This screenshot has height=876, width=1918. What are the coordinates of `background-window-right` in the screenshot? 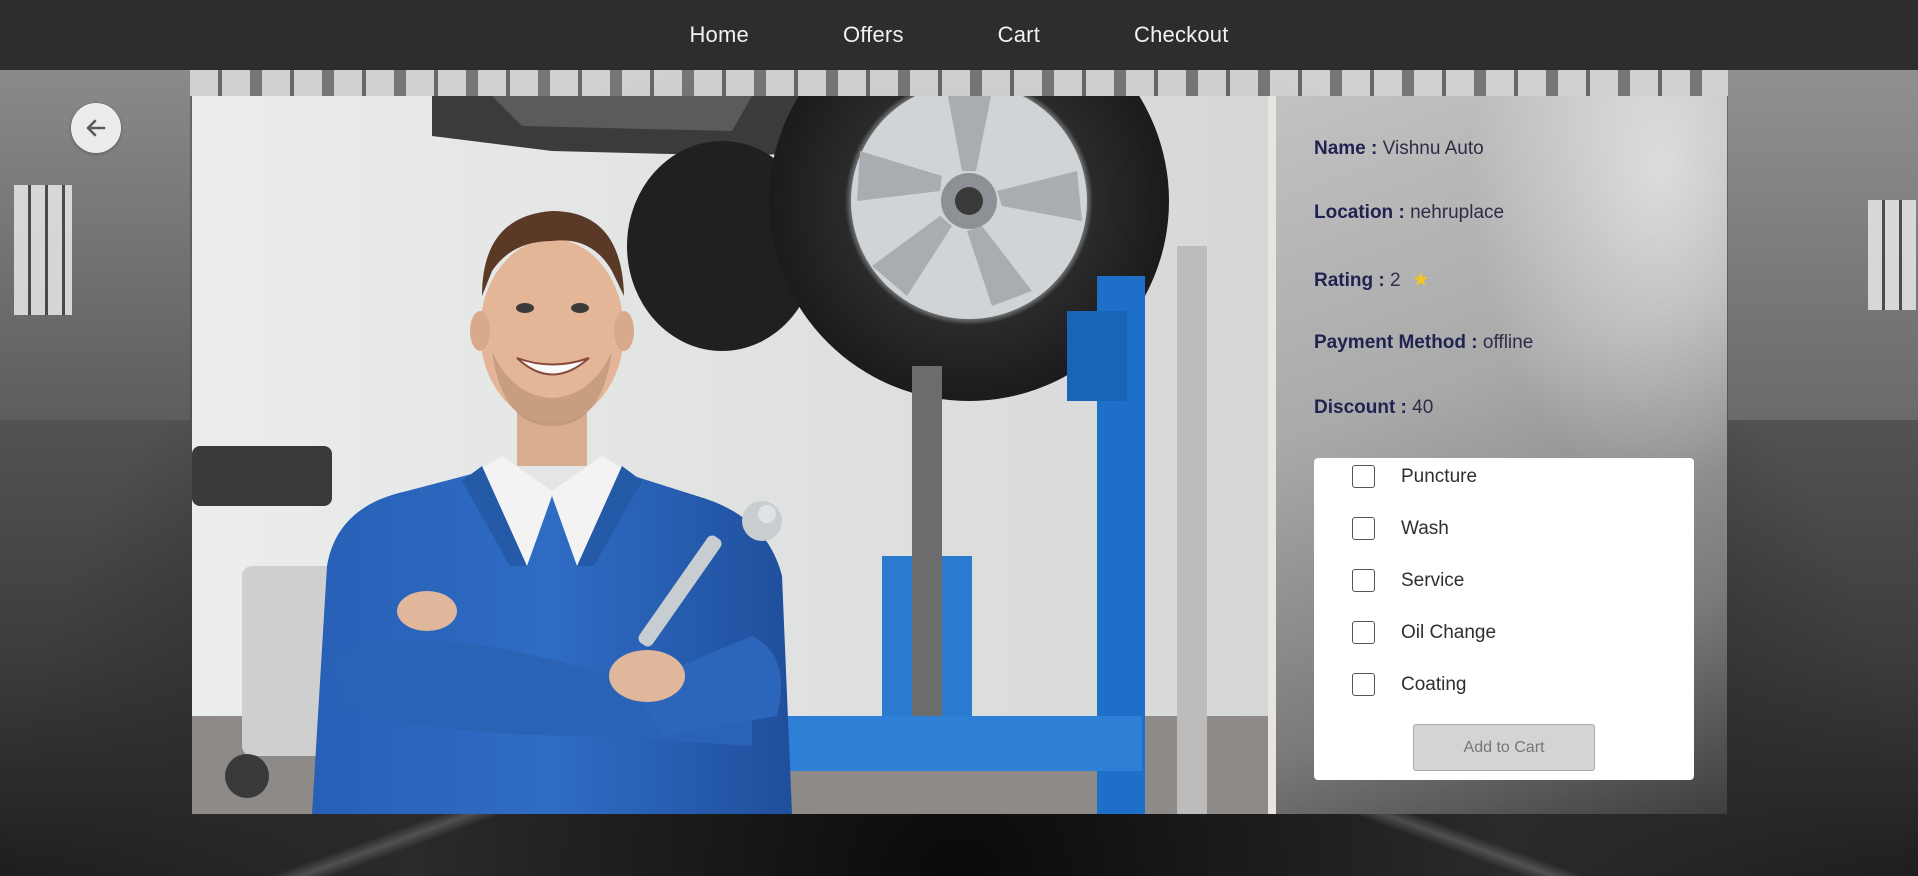 It's located at (1892, 255).